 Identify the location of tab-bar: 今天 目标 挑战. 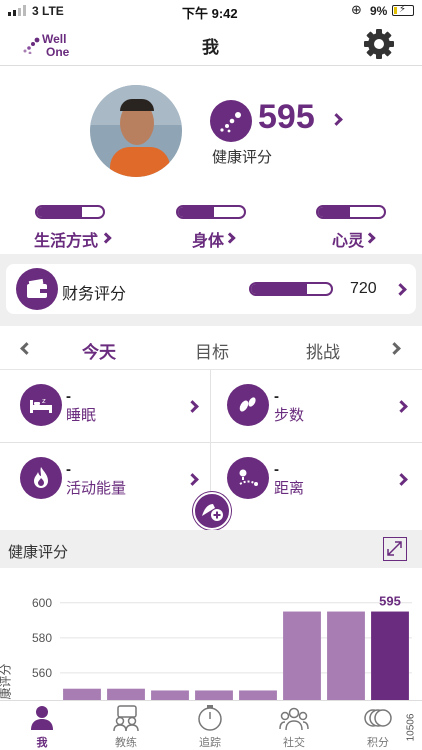
(211, 348).